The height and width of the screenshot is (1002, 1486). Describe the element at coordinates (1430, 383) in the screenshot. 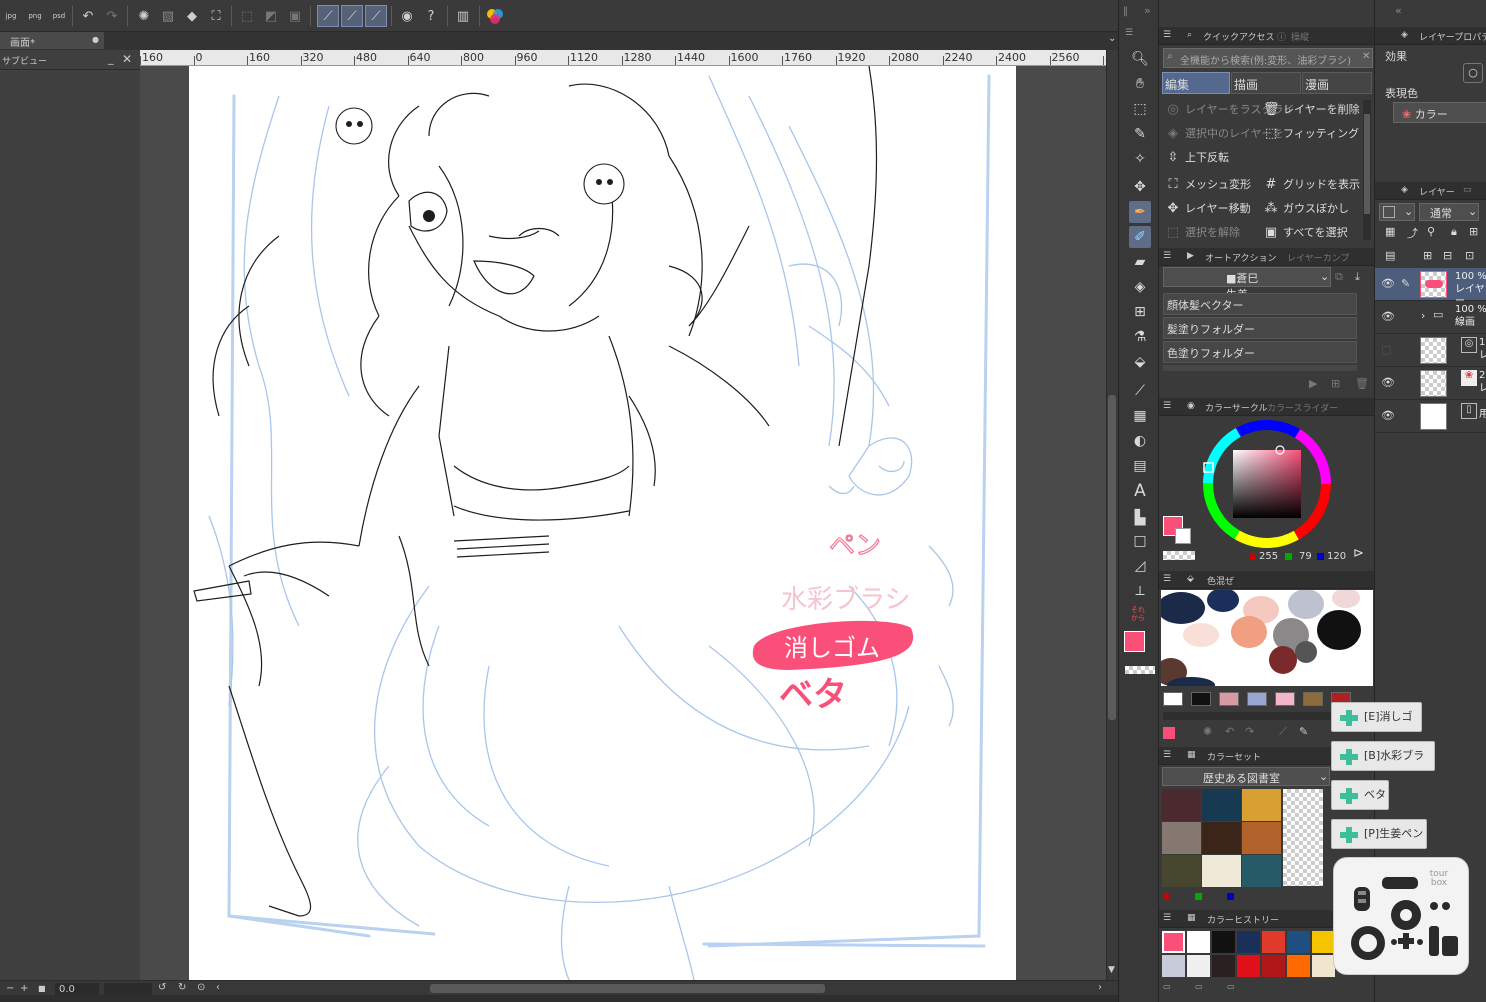

I see `layer-row: 👁︎ ❀ 2 レ` at that location.